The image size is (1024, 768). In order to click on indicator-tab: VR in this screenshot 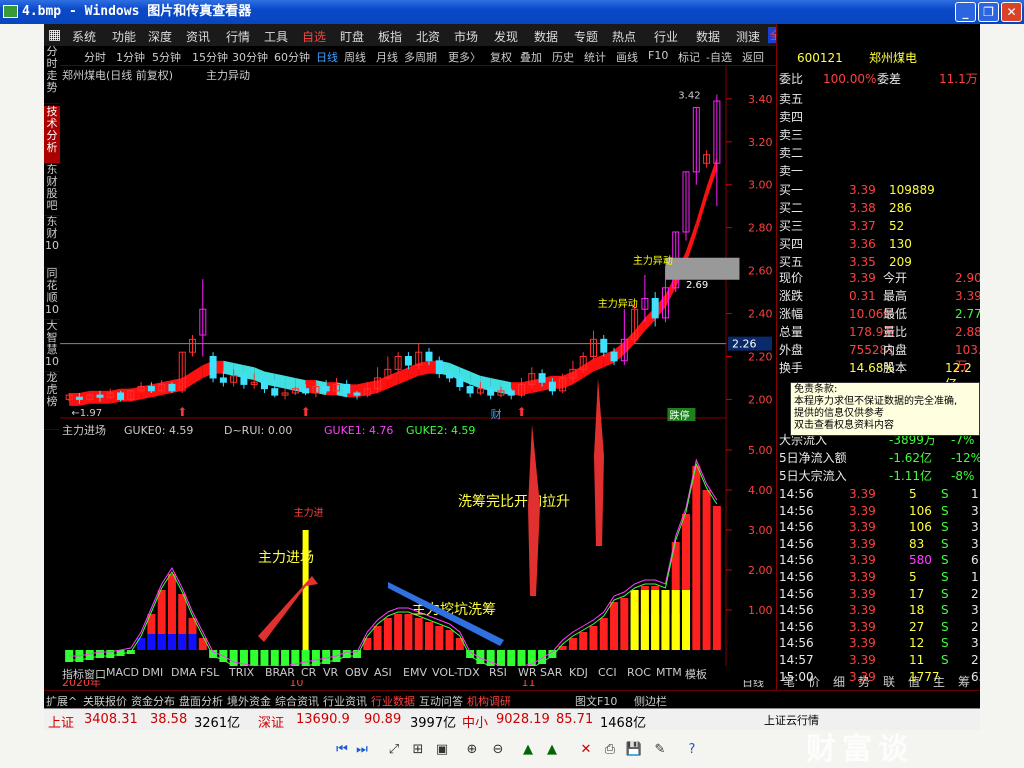, I will do `click(330, 672)`.